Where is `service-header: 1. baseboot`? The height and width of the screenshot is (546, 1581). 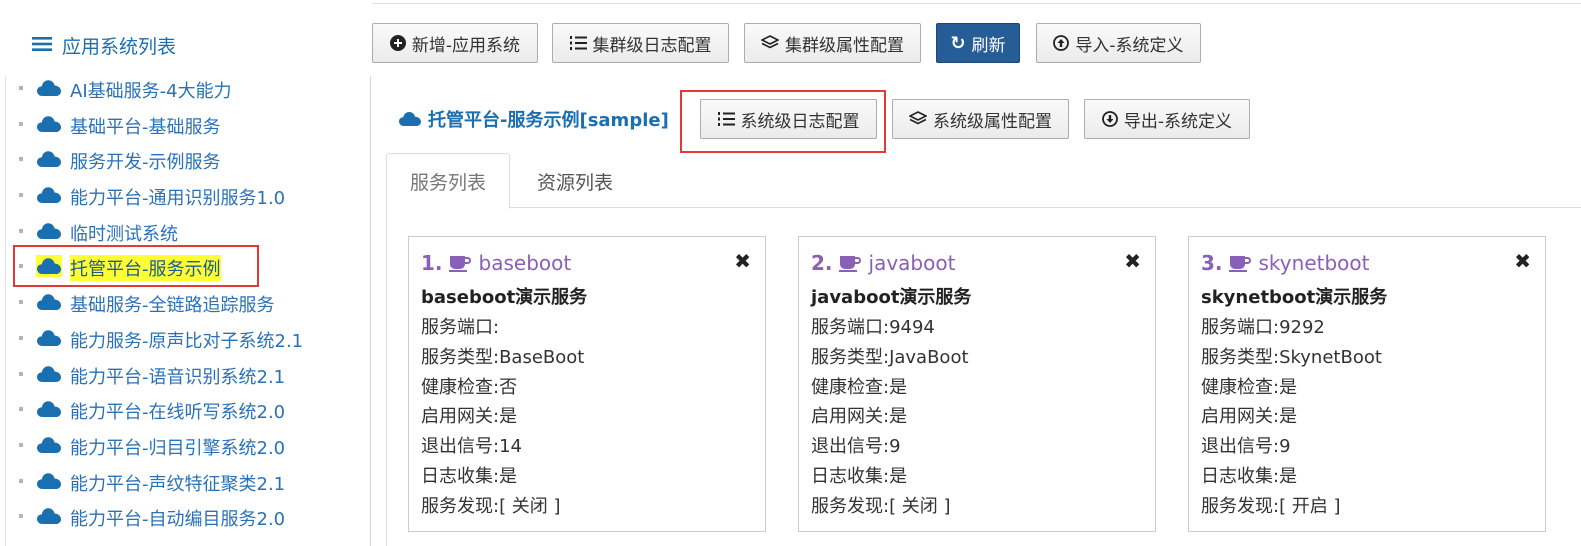
service-header: 1. baseboot is located at coordinates (496, 263).